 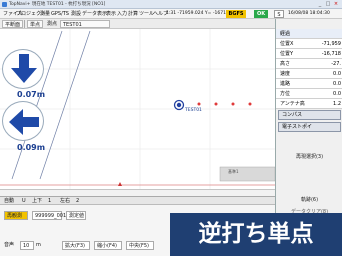 What do you see at coordinates (331, 54) in the screenshot?
I see `info-value: -16,718` at bounding box center [331, 54].